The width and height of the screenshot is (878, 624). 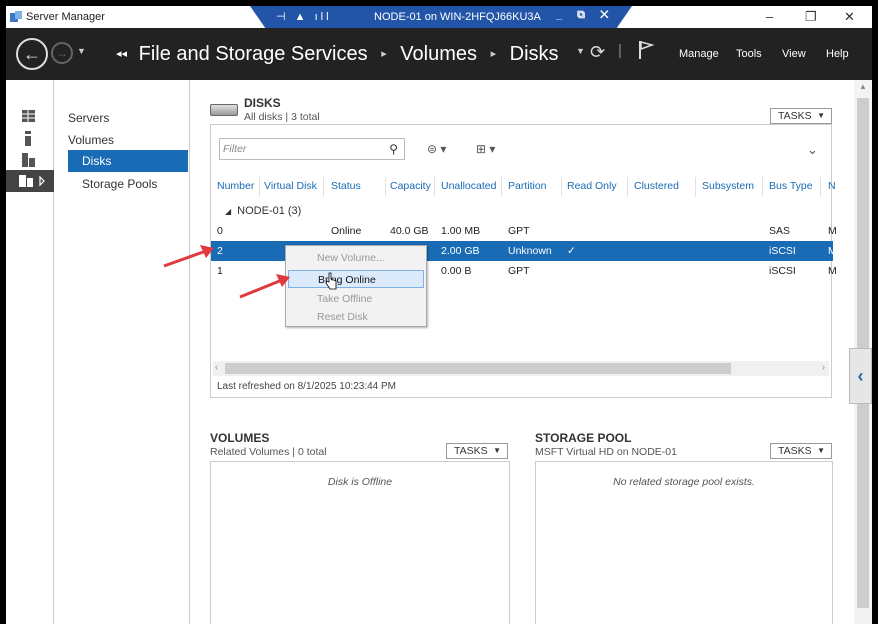 I want to click on column-header-read-only: Read Only, so click(x=592, y=186).